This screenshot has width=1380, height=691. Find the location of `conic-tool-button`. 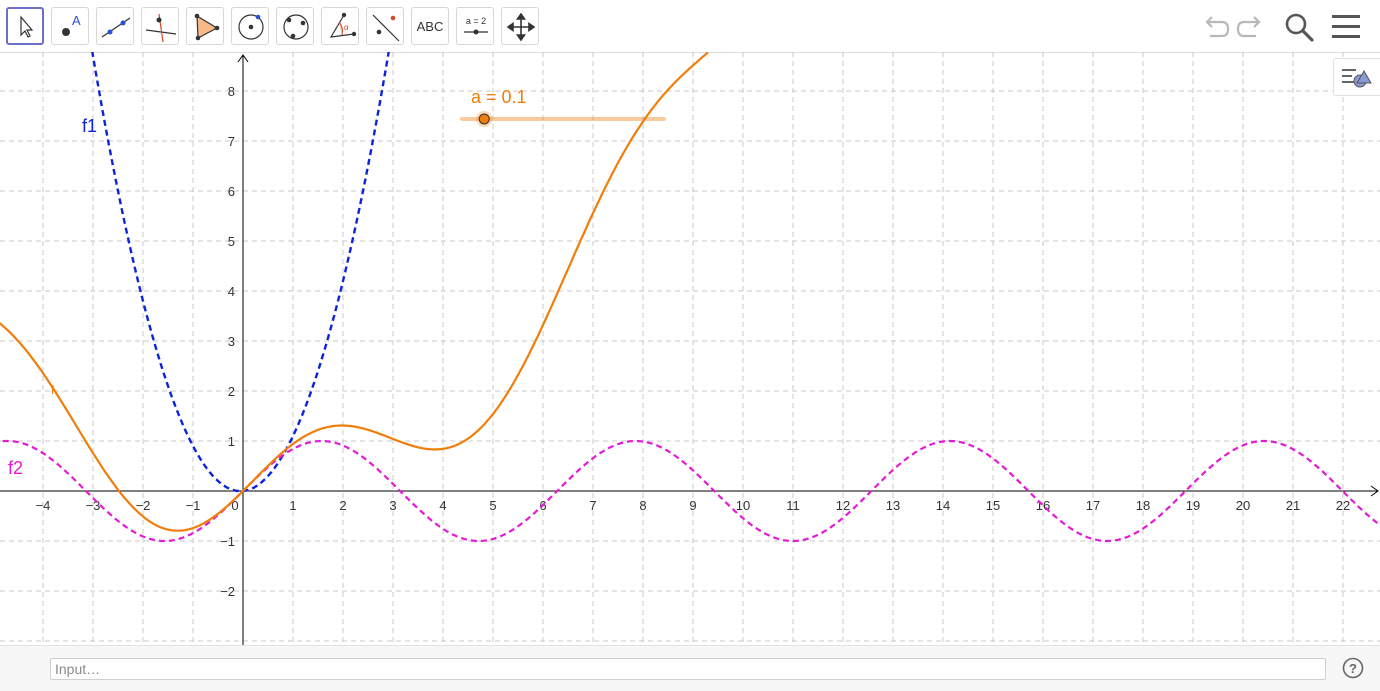

conic-tool-button is located at coordinates (295, 26).